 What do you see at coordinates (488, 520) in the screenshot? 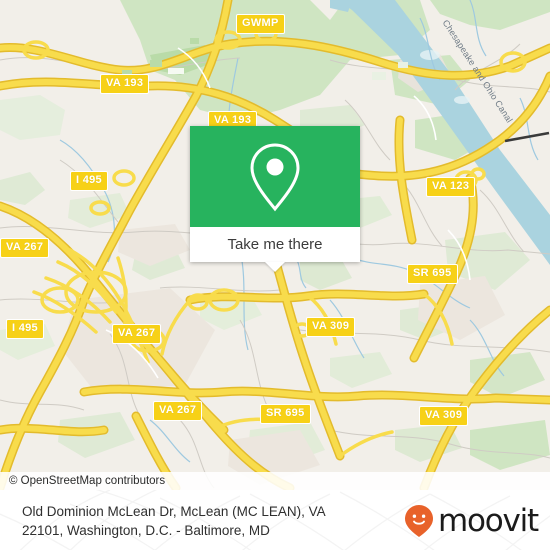
I see `moovit-wordmark: moovit` at bounding box center [488, 520].